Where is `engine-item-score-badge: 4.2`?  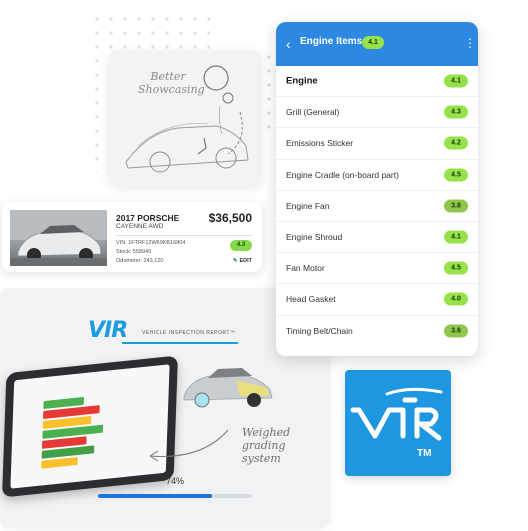
engine-item-score-badge: 4.2 is located at coordinates (456, 143).